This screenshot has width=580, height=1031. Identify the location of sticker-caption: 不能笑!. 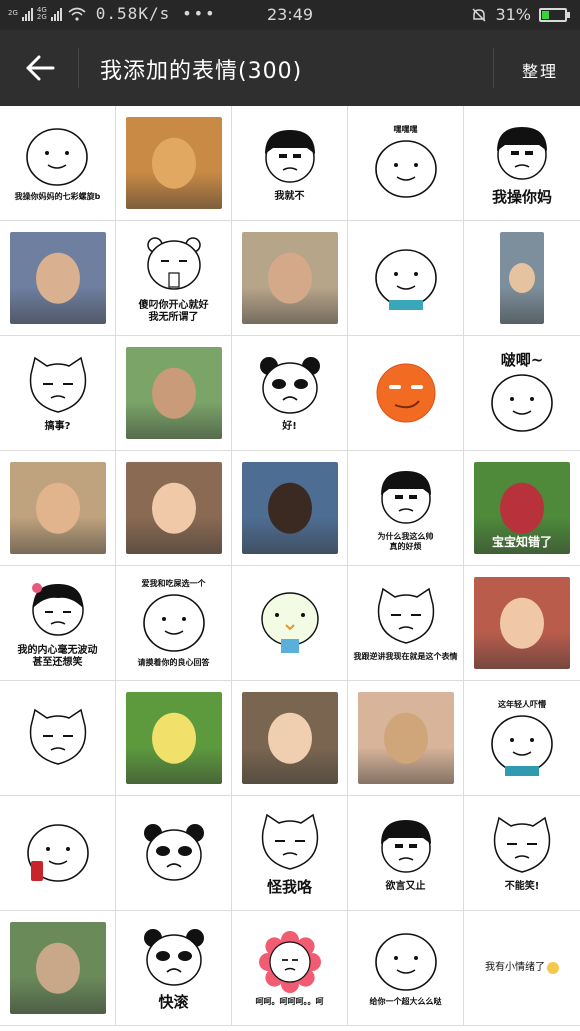
(522, 886).